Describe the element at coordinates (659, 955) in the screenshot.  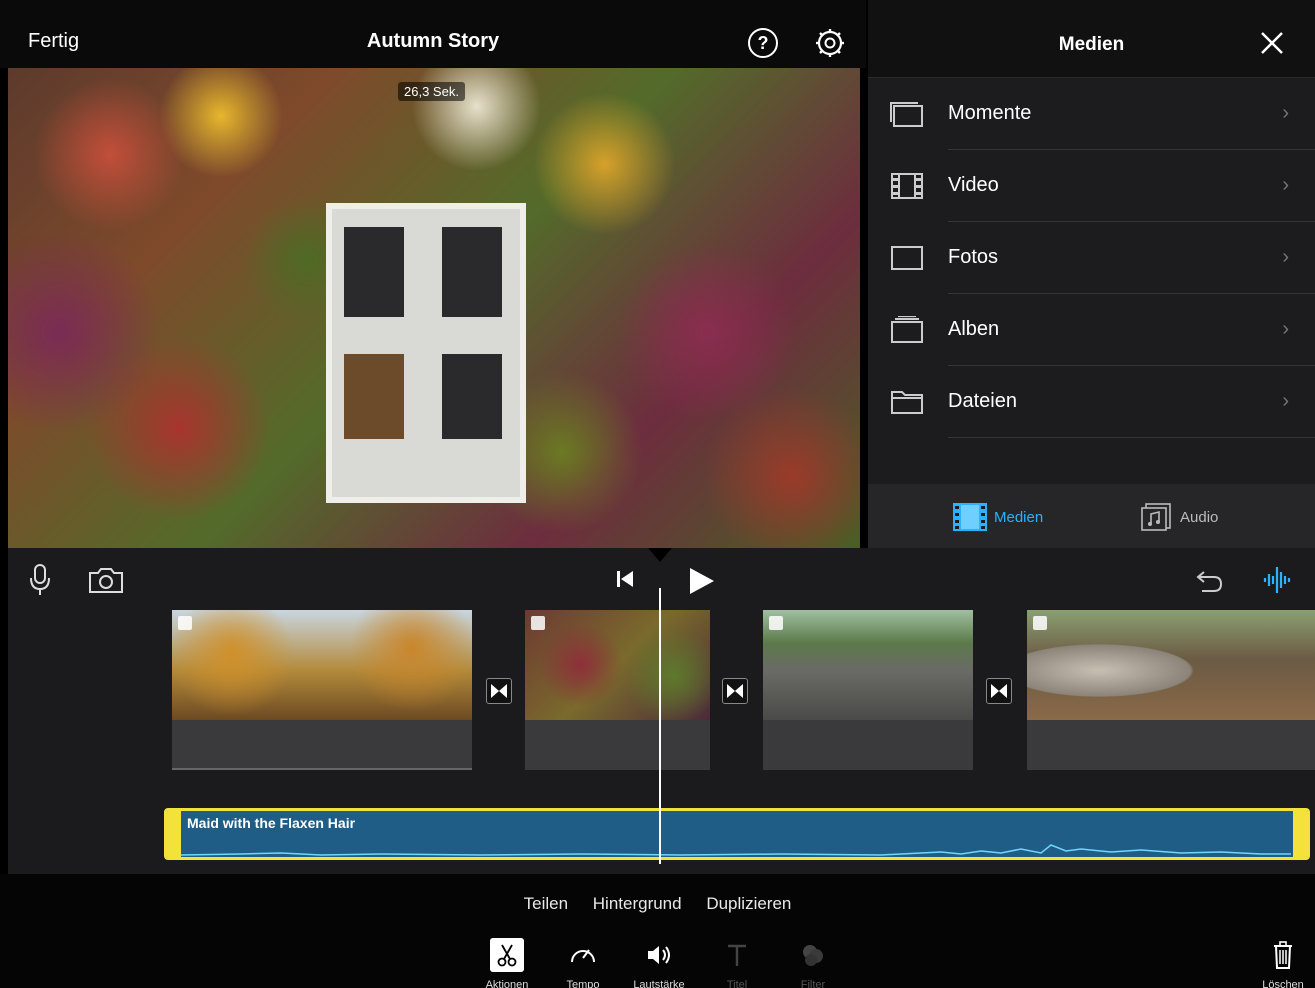
I see `speaker-icon` at that location.